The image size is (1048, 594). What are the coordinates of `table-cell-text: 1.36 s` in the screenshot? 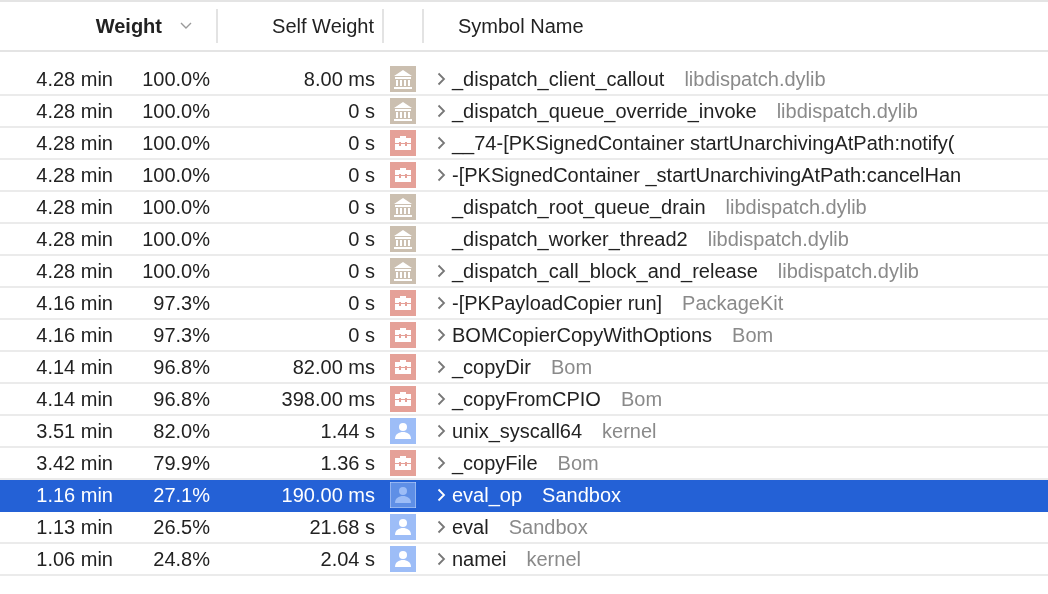 It's located at (347, 463).